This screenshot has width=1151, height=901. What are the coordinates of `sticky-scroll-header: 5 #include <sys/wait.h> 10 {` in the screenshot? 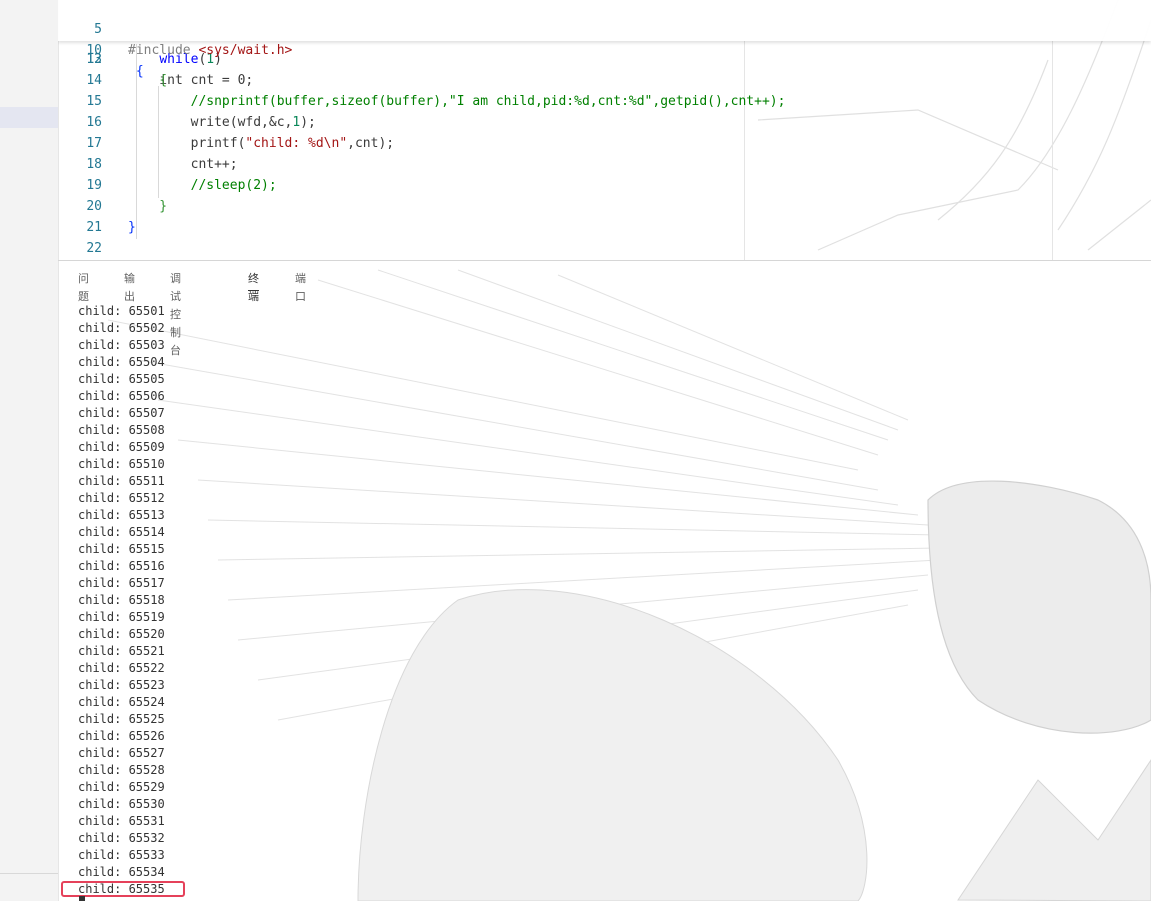 It's located at (604, 39).